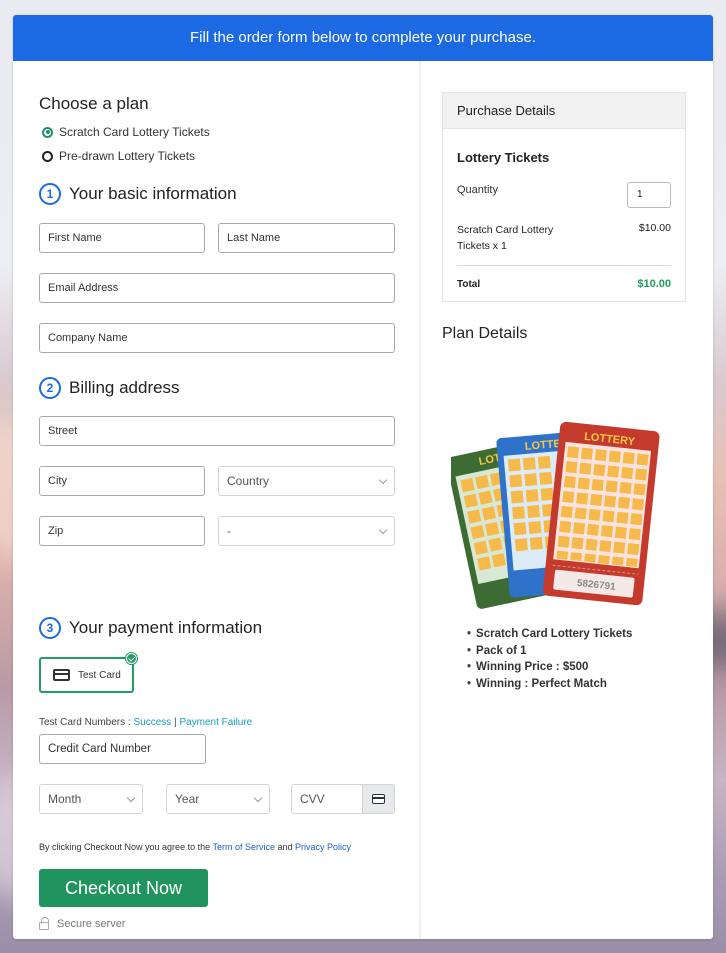 This screenshot has height=953, width=726. Describe the element at coordinates (229, 531) in the screenshot. I see `state-select-value: -` at that location.